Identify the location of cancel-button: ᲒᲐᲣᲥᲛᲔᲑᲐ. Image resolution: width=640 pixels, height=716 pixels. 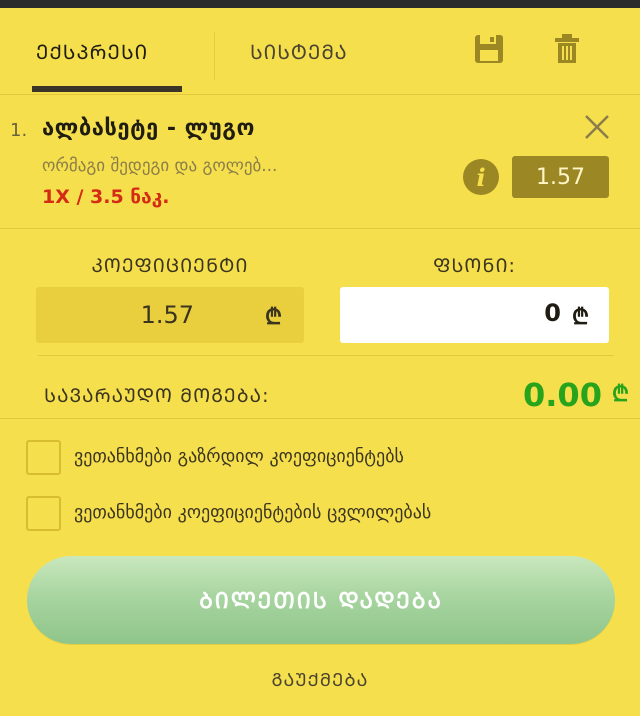
(320, 680).